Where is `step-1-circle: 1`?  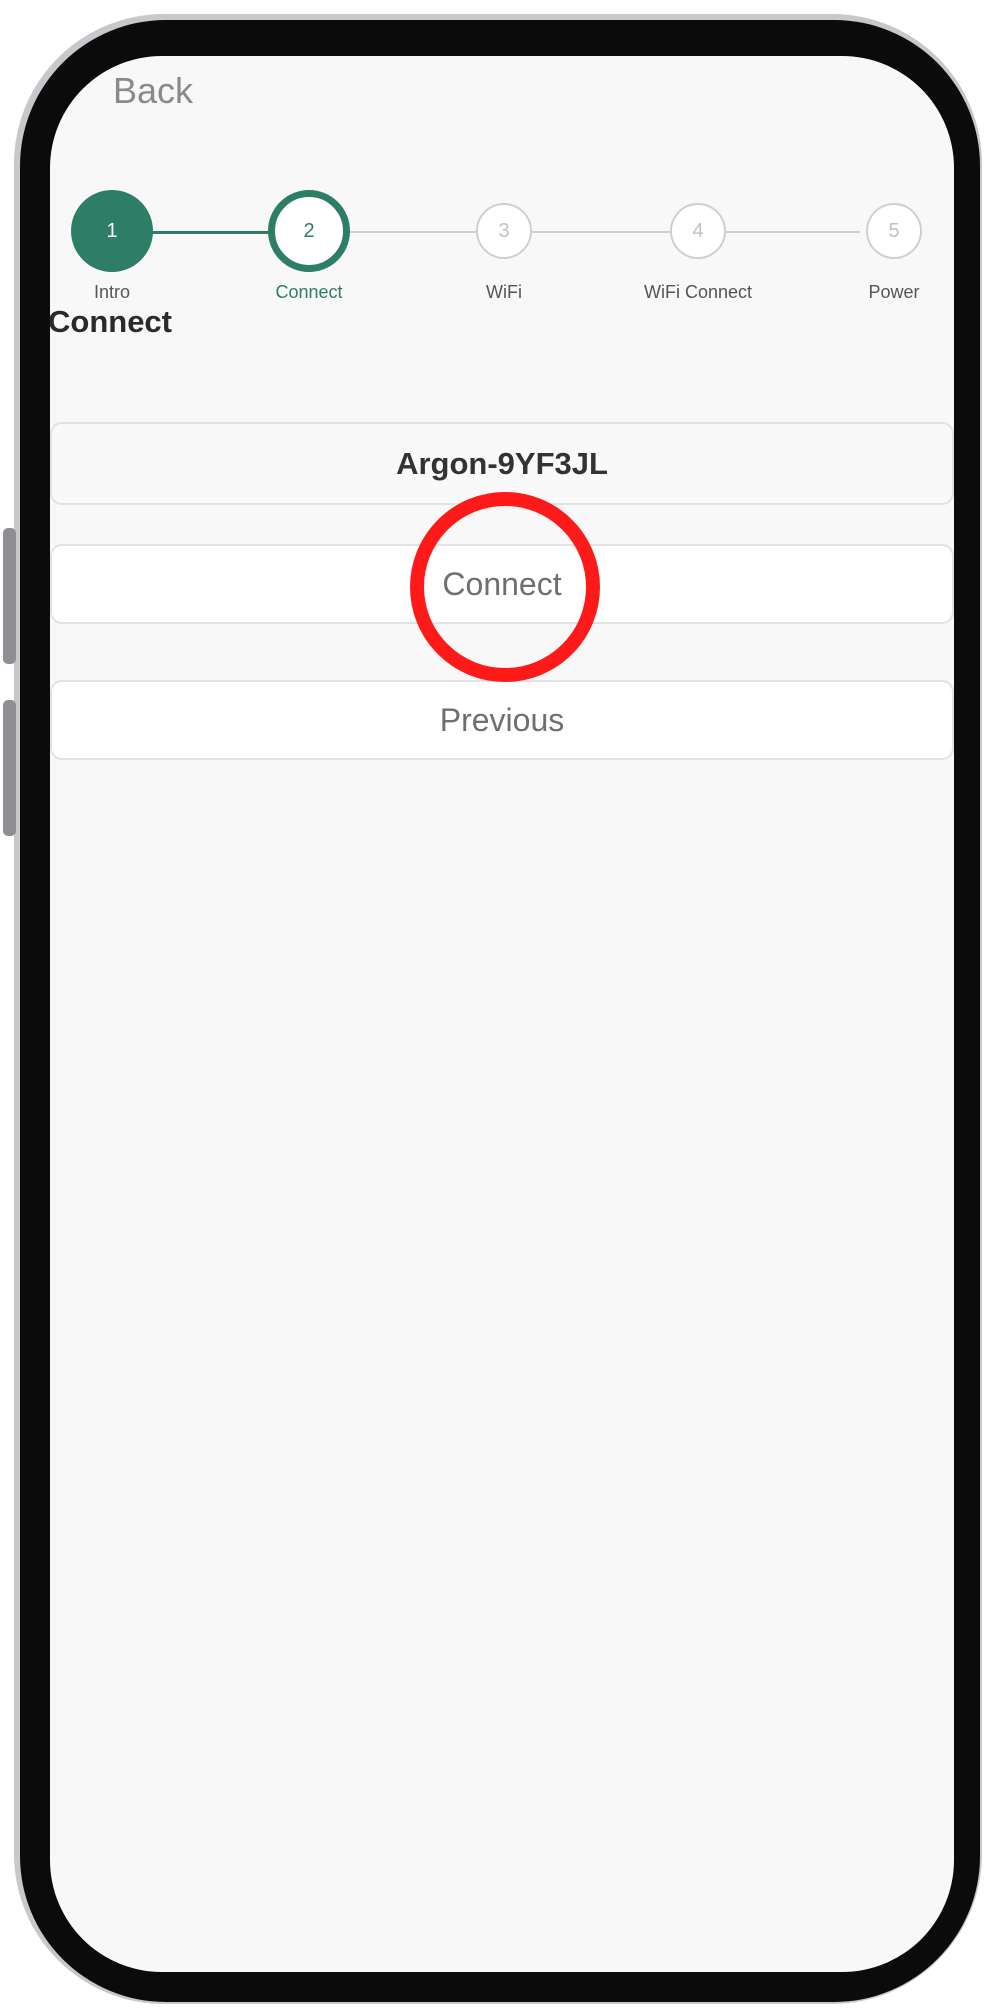
step-1-circle: 1 is located at coordinates (112, 231).